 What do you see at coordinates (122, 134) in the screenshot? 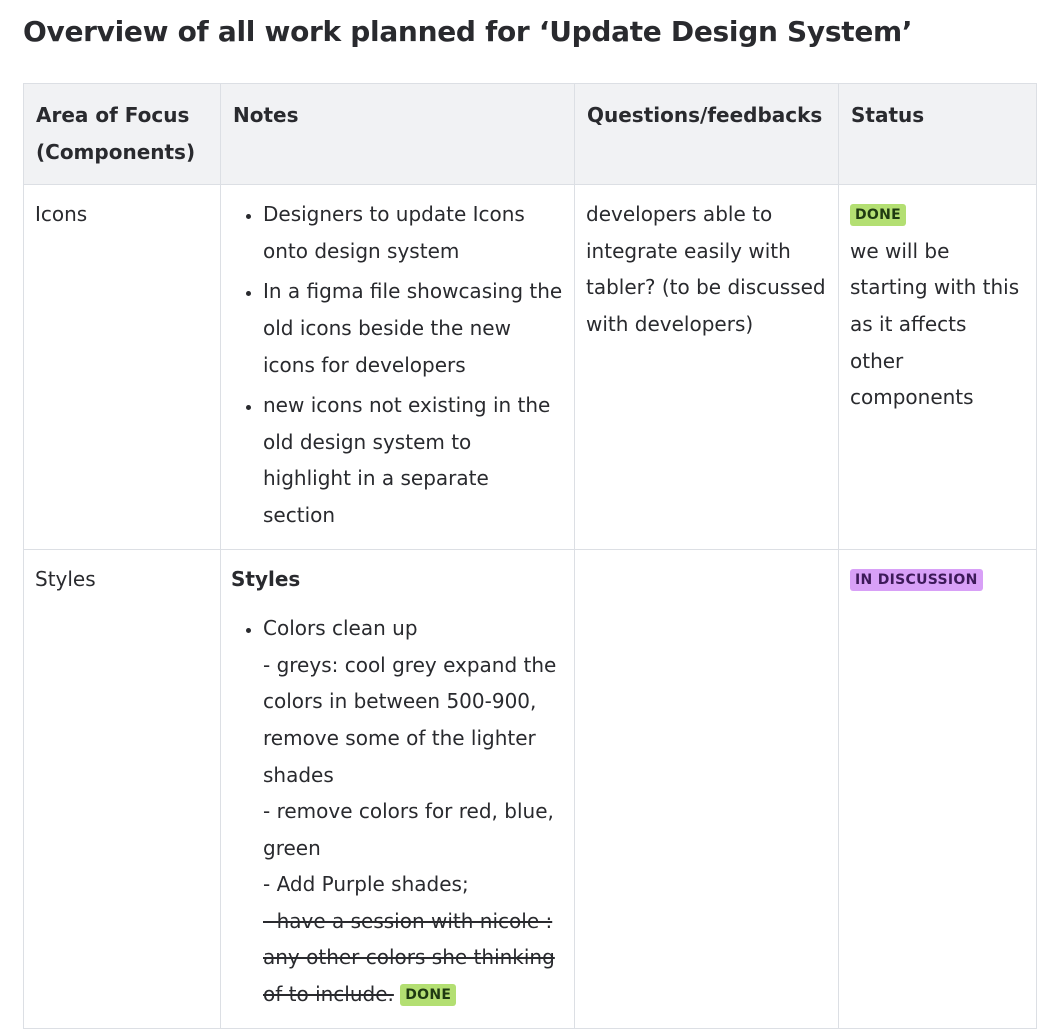
I see `header-area-of-focus: Area of Focus (Components)` at bounding box center [122, 134].